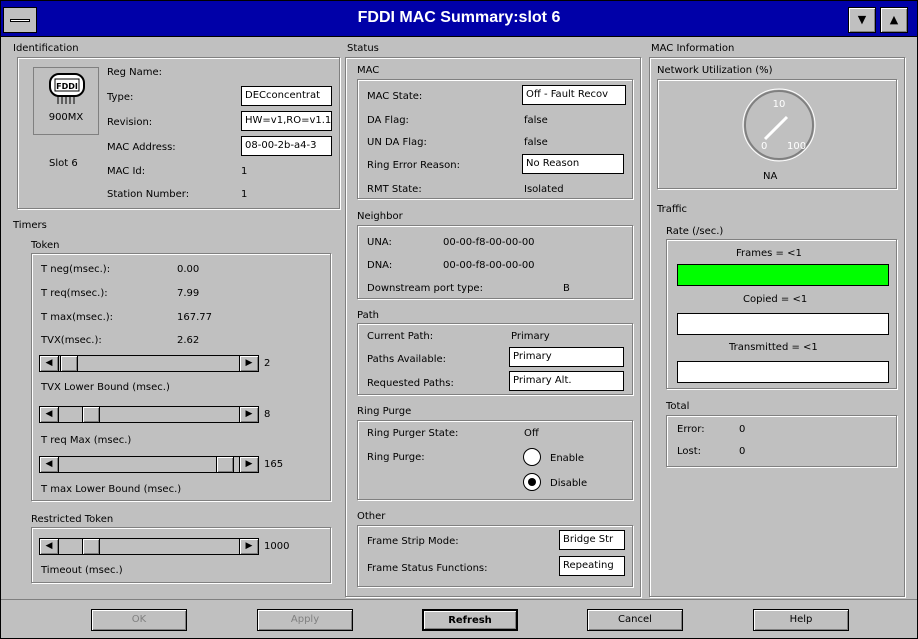 This screenshot has height=639, width=918. I want to click on mac-information-label: MAC Information, so click(693, 48).